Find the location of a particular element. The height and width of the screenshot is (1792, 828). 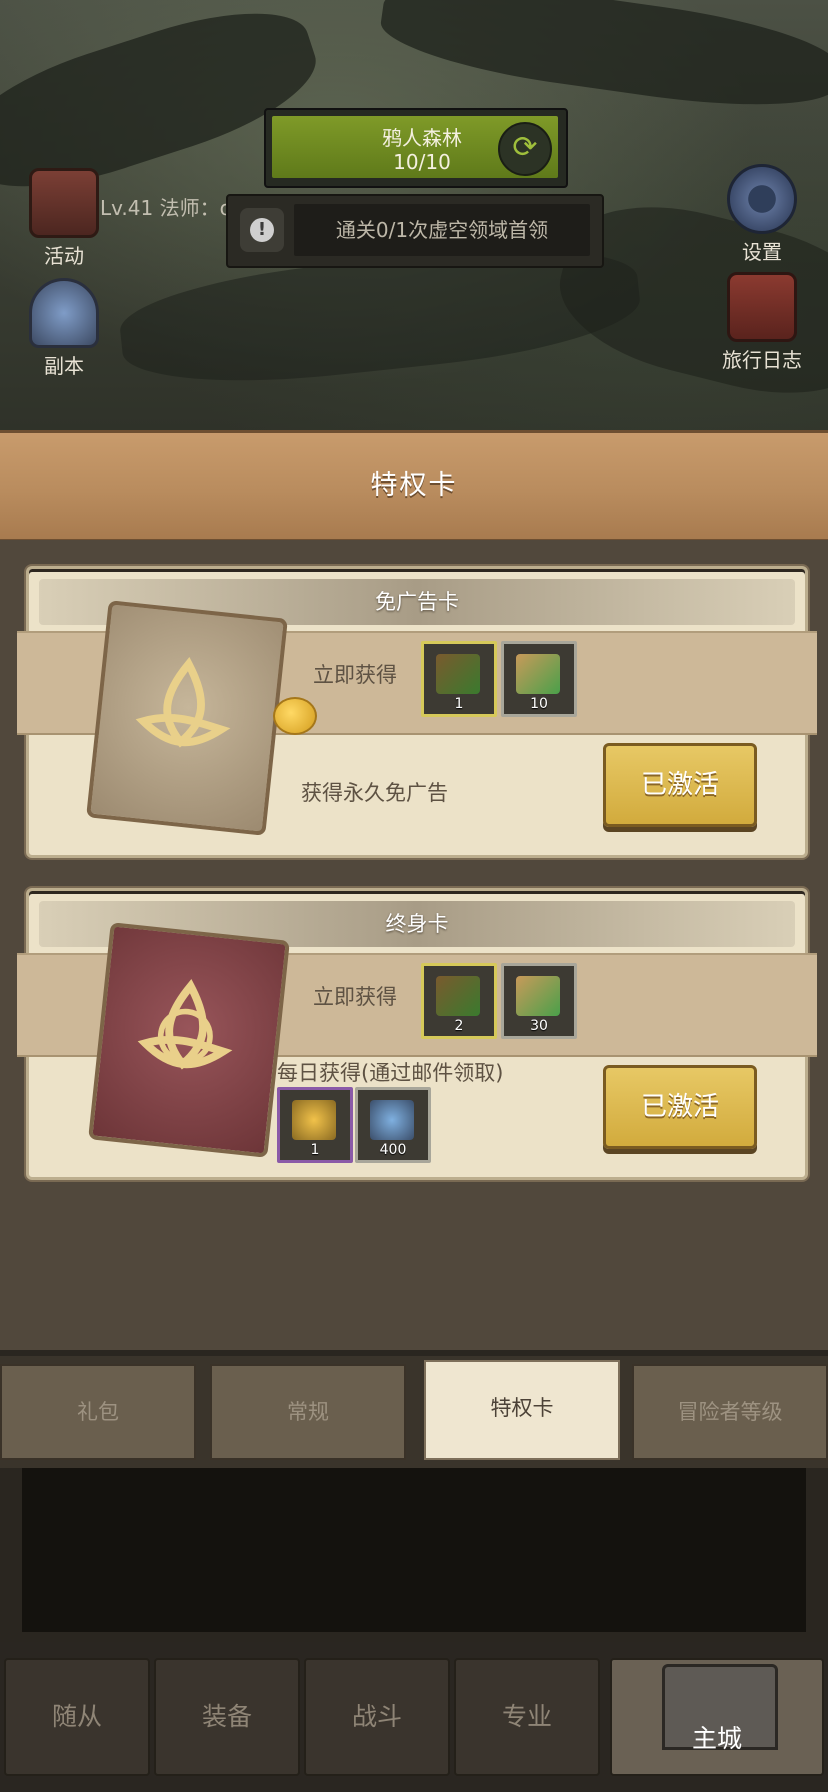

travel-log-label: 旅行日志 is located at coordinates (762, 360).